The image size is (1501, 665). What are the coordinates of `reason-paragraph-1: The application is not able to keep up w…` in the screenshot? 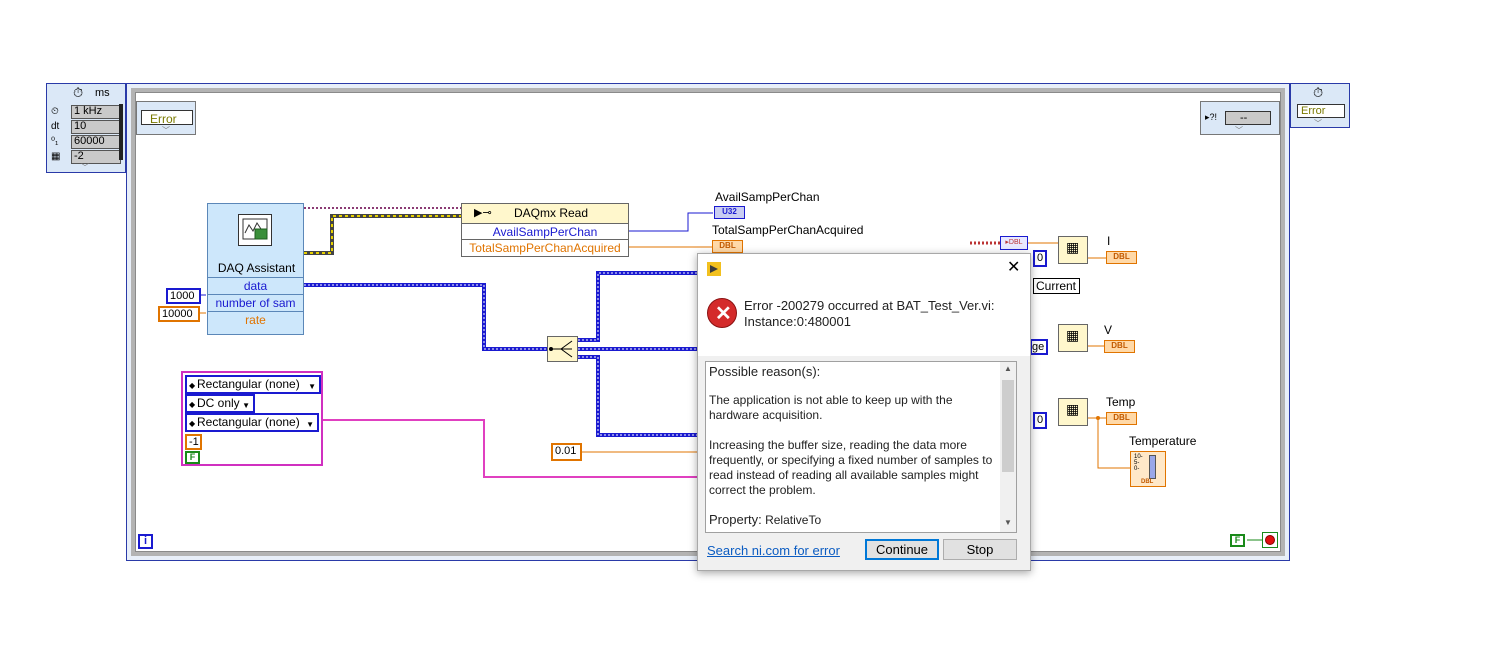 It's located at (831, 407).